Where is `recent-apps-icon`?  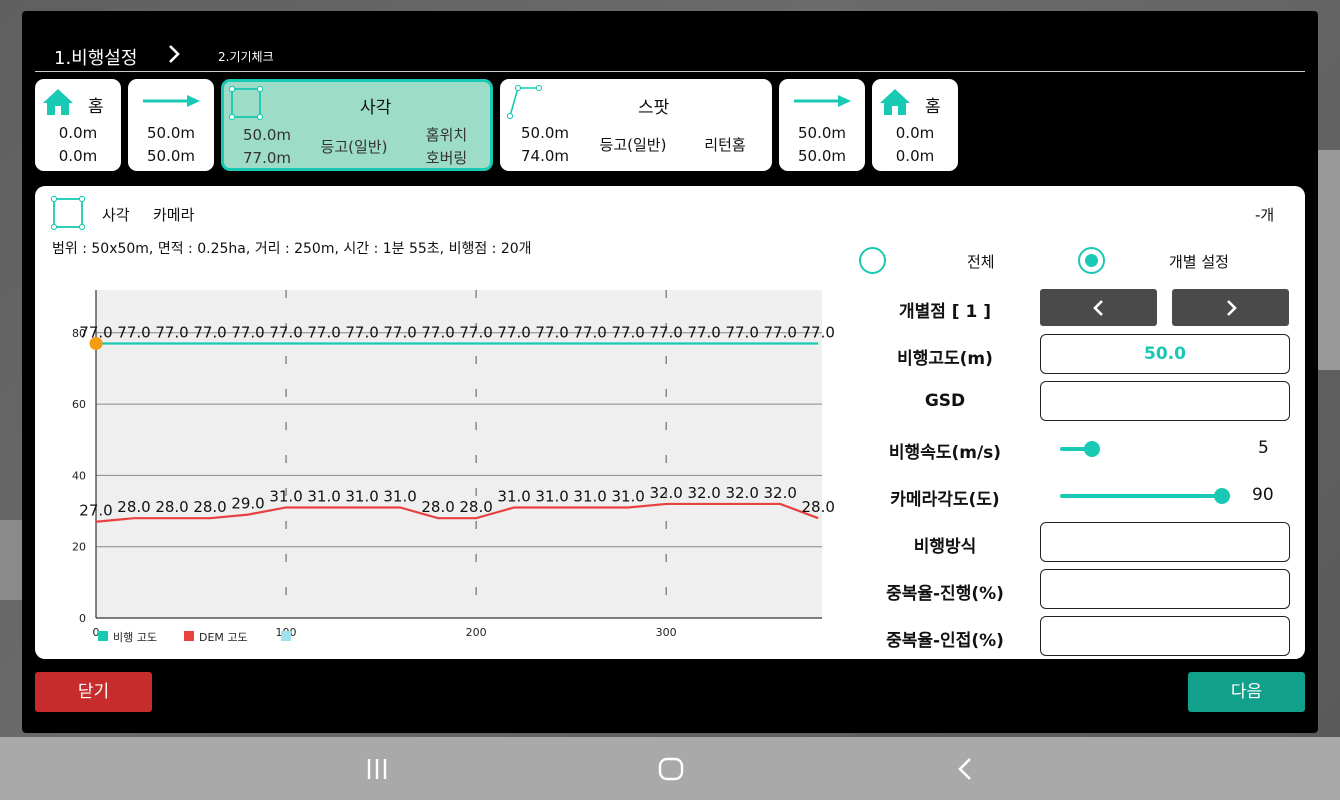
recent-apps-icon is located at coordinates (377, 769).